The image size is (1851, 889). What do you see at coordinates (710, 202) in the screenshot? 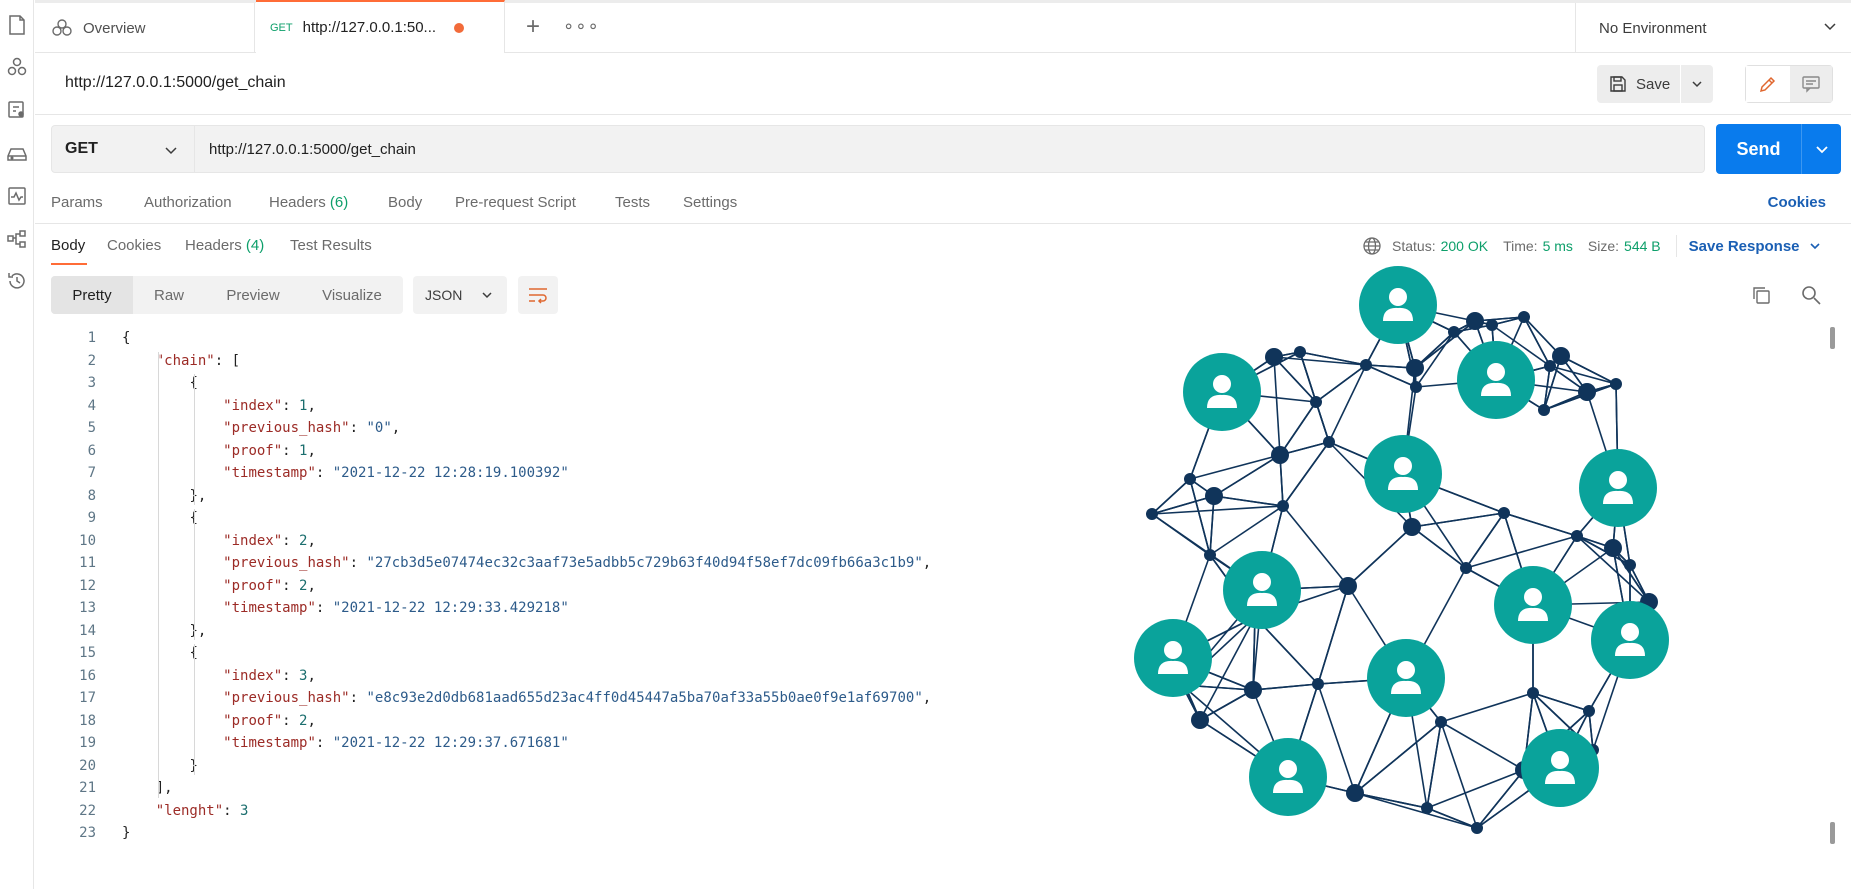
I see `tab-settings: Settings` at bounding box center [710, 202].